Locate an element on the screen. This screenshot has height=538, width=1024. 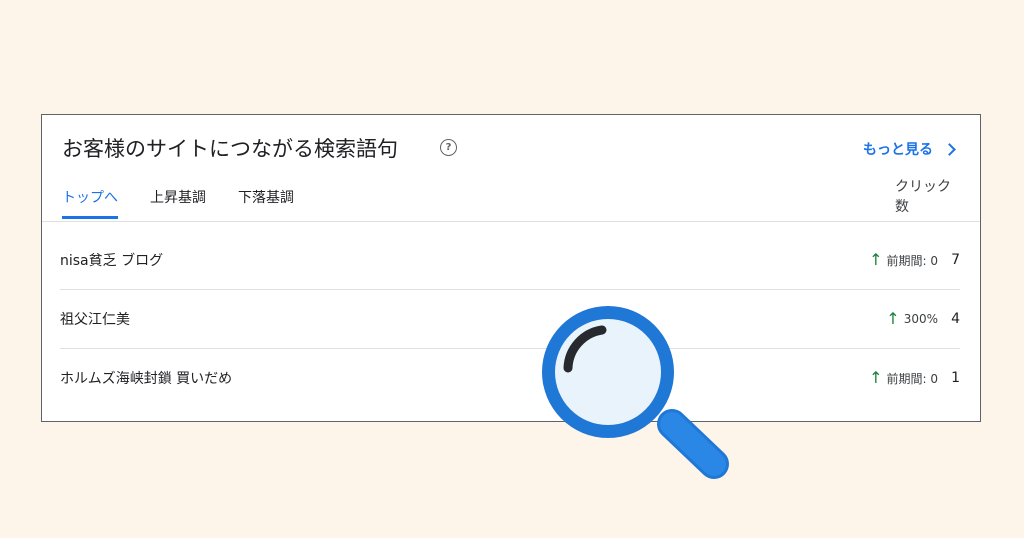
row-metrics: ↑ 前期間: 0 1 is located at coordinates (914, 378).